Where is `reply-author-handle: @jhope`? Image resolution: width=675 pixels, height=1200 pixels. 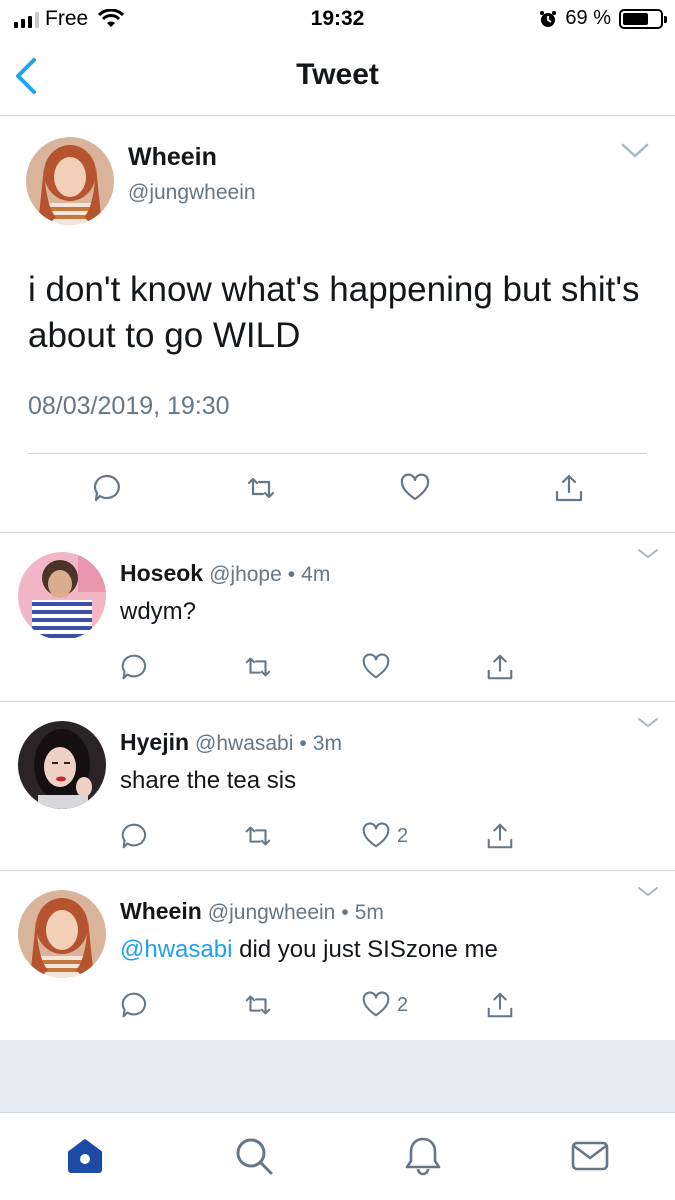
reply-author-handle: @jhope is located at coordinates (245, 575).